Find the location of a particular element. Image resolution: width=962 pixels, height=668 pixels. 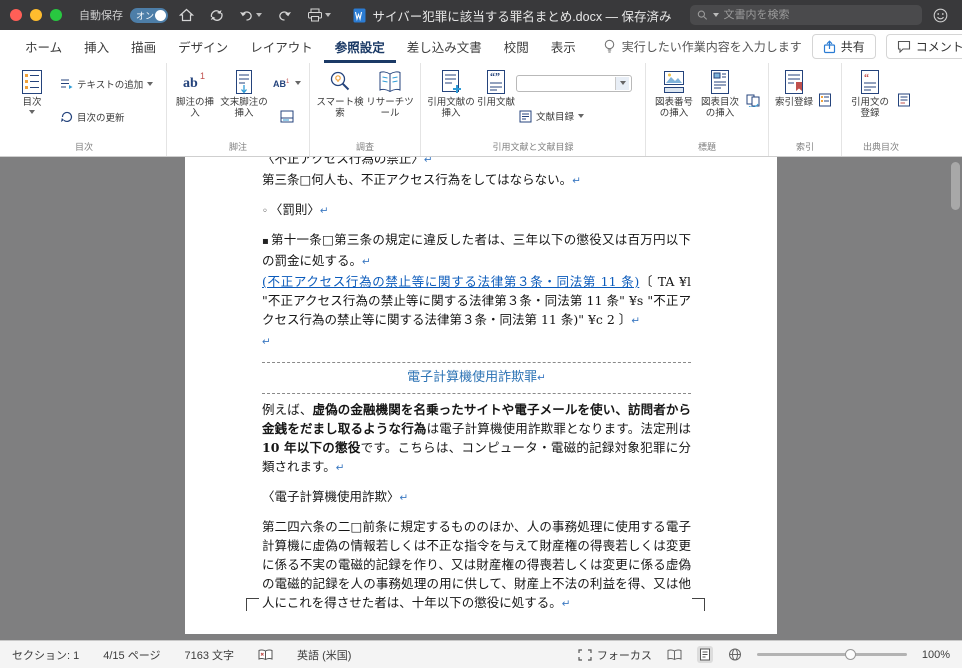

minimize-button is located at coordinates (36, 15).